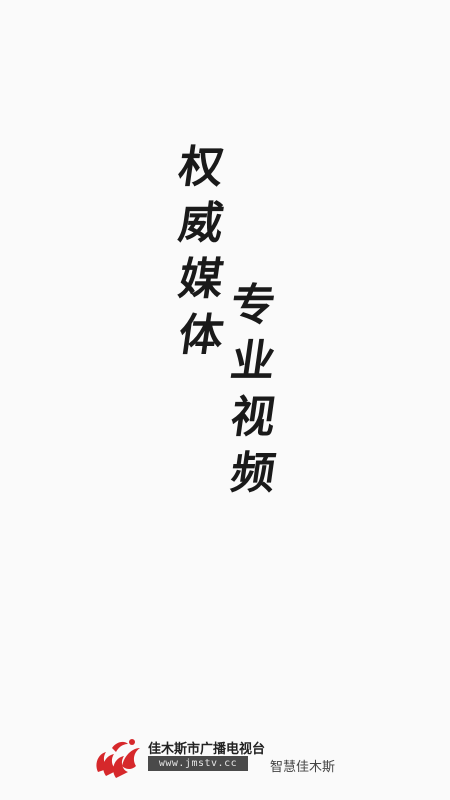  What do you see at coordinates (201, 335) in the screenshot?
I see `slogan-char: 体` at bounding box center [201, 335].